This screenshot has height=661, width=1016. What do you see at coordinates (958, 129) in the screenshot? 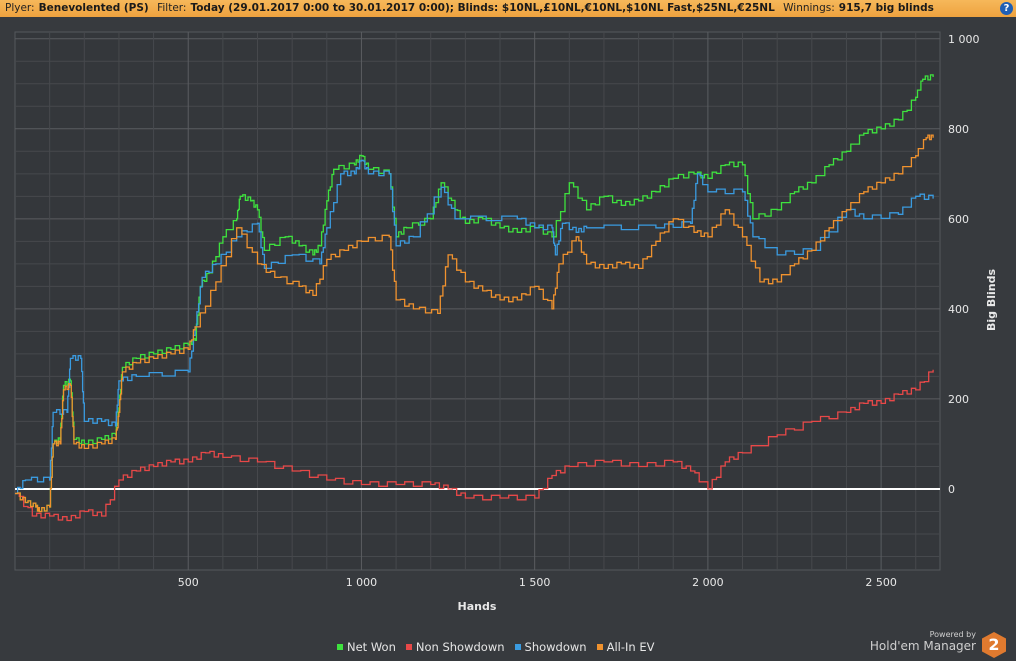
I see `y-tick-label: 800` at bounding box center [958, 129].